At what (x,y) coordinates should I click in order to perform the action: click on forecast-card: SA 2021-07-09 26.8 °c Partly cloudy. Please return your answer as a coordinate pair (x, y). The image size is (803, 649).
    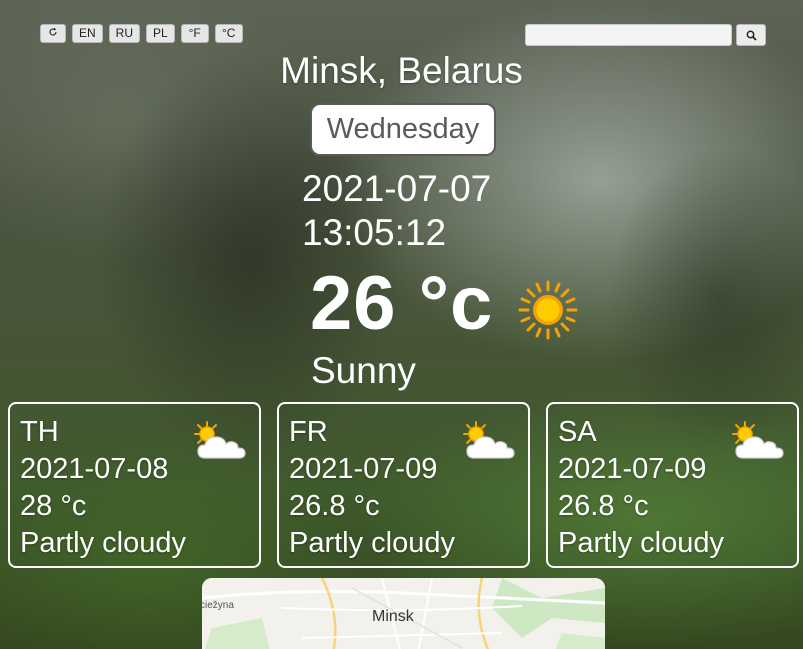
    Looking at the image, I should click on (672, 485).